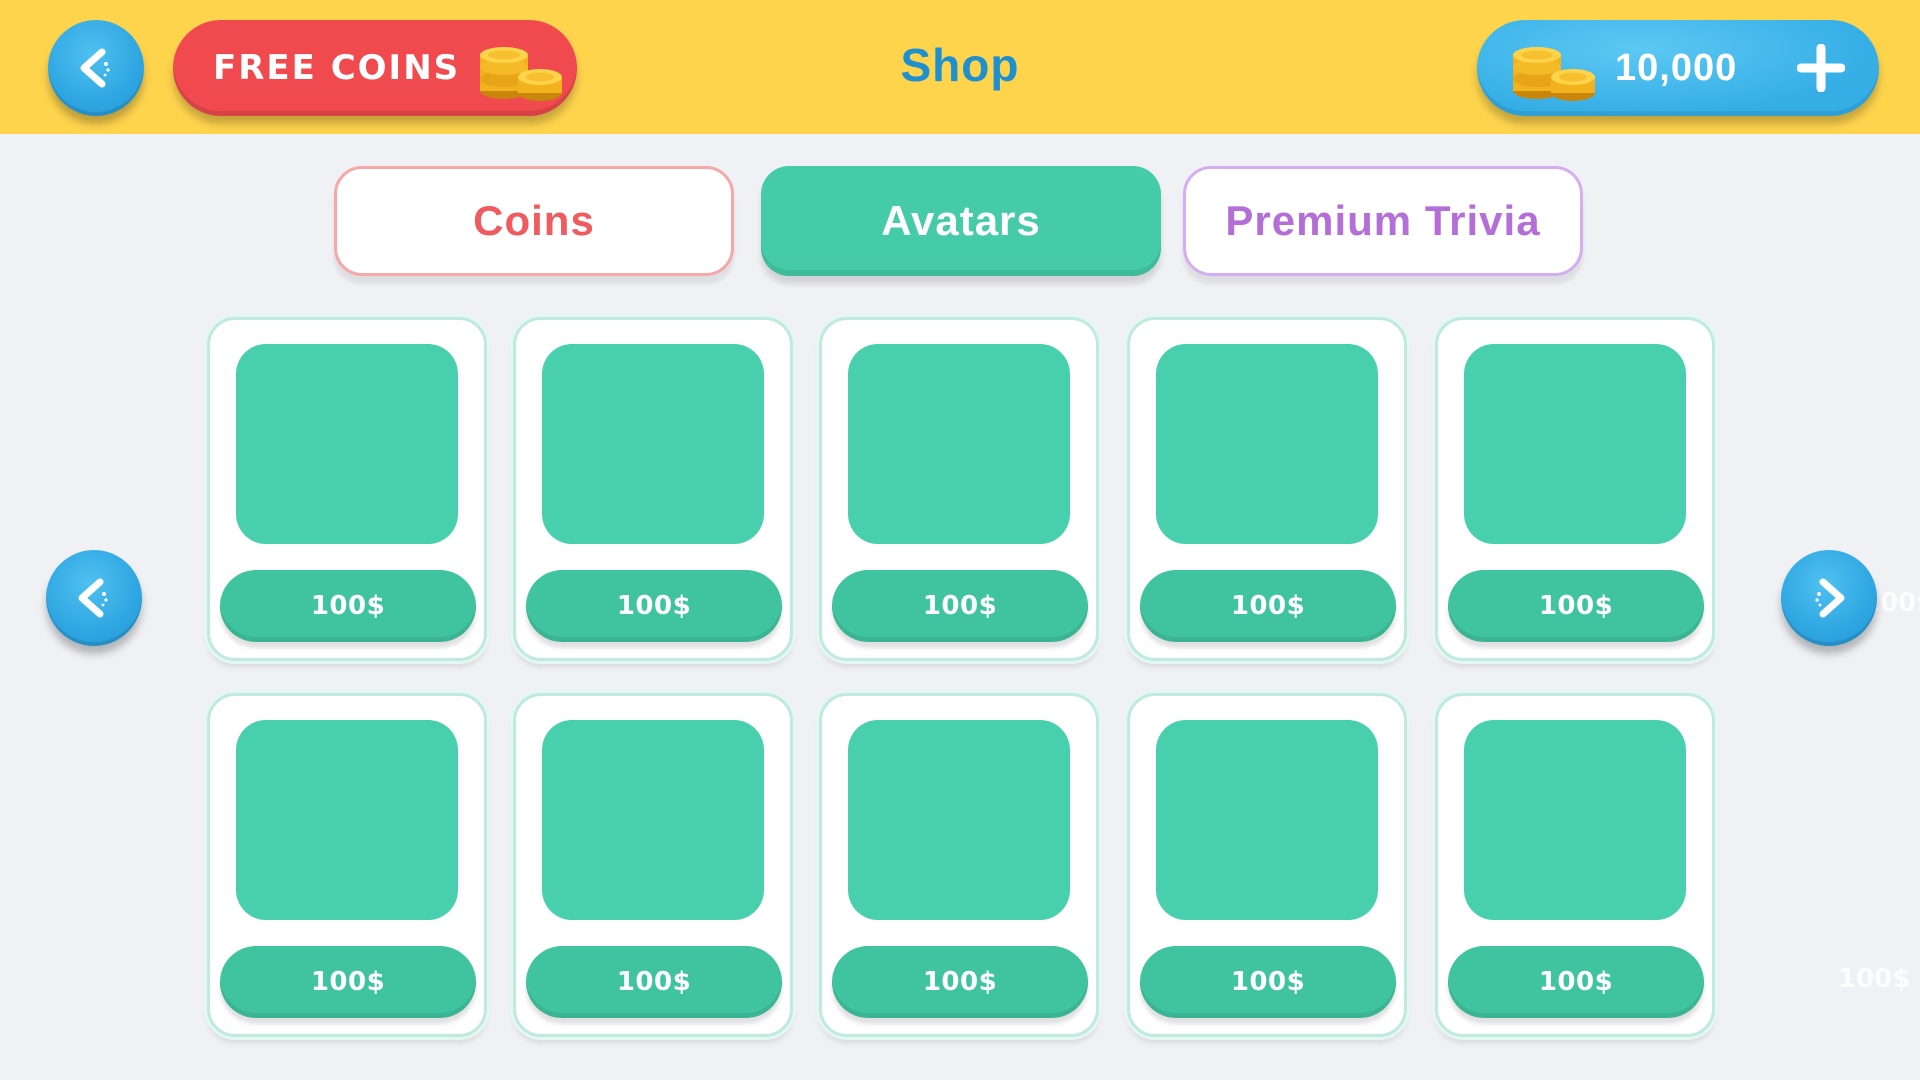 The image size is (1920, 1080). I want to click on tab-coins: Coins, so click(534, 221).